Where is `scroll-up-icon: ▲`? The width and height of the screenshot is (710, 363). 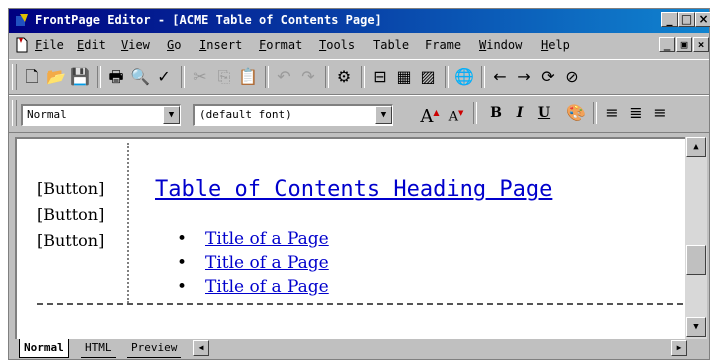
scroll-up-icon: ▲ is located at coordinates (696, 147).